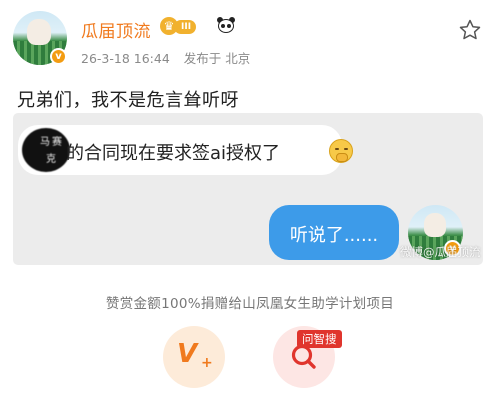  I want to click on level-badge: III, so click(185, 27).